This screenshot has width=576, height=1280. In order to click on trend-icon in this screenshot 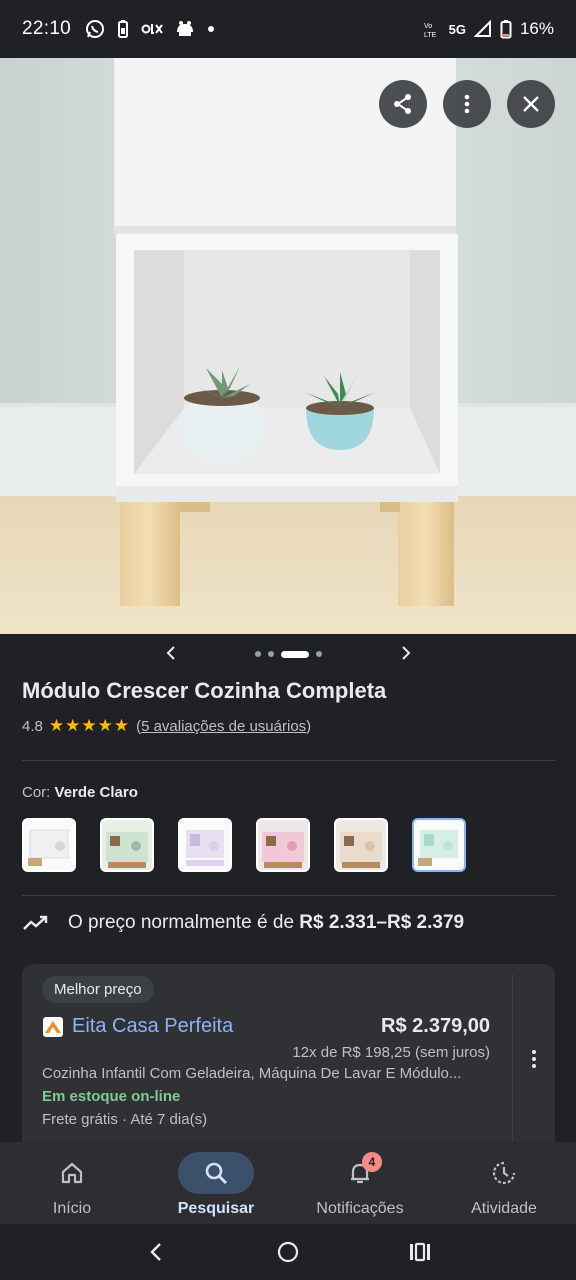, I will do `click(35, 922)`.